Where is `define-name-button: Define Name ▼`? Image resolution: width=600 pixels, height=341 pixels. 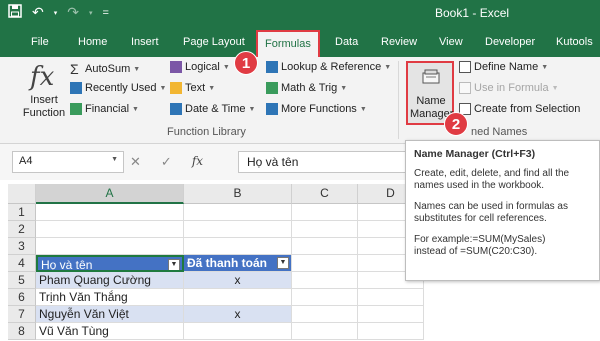 define-name-button: Define Name ▼ is located at coordinates (503, 67).